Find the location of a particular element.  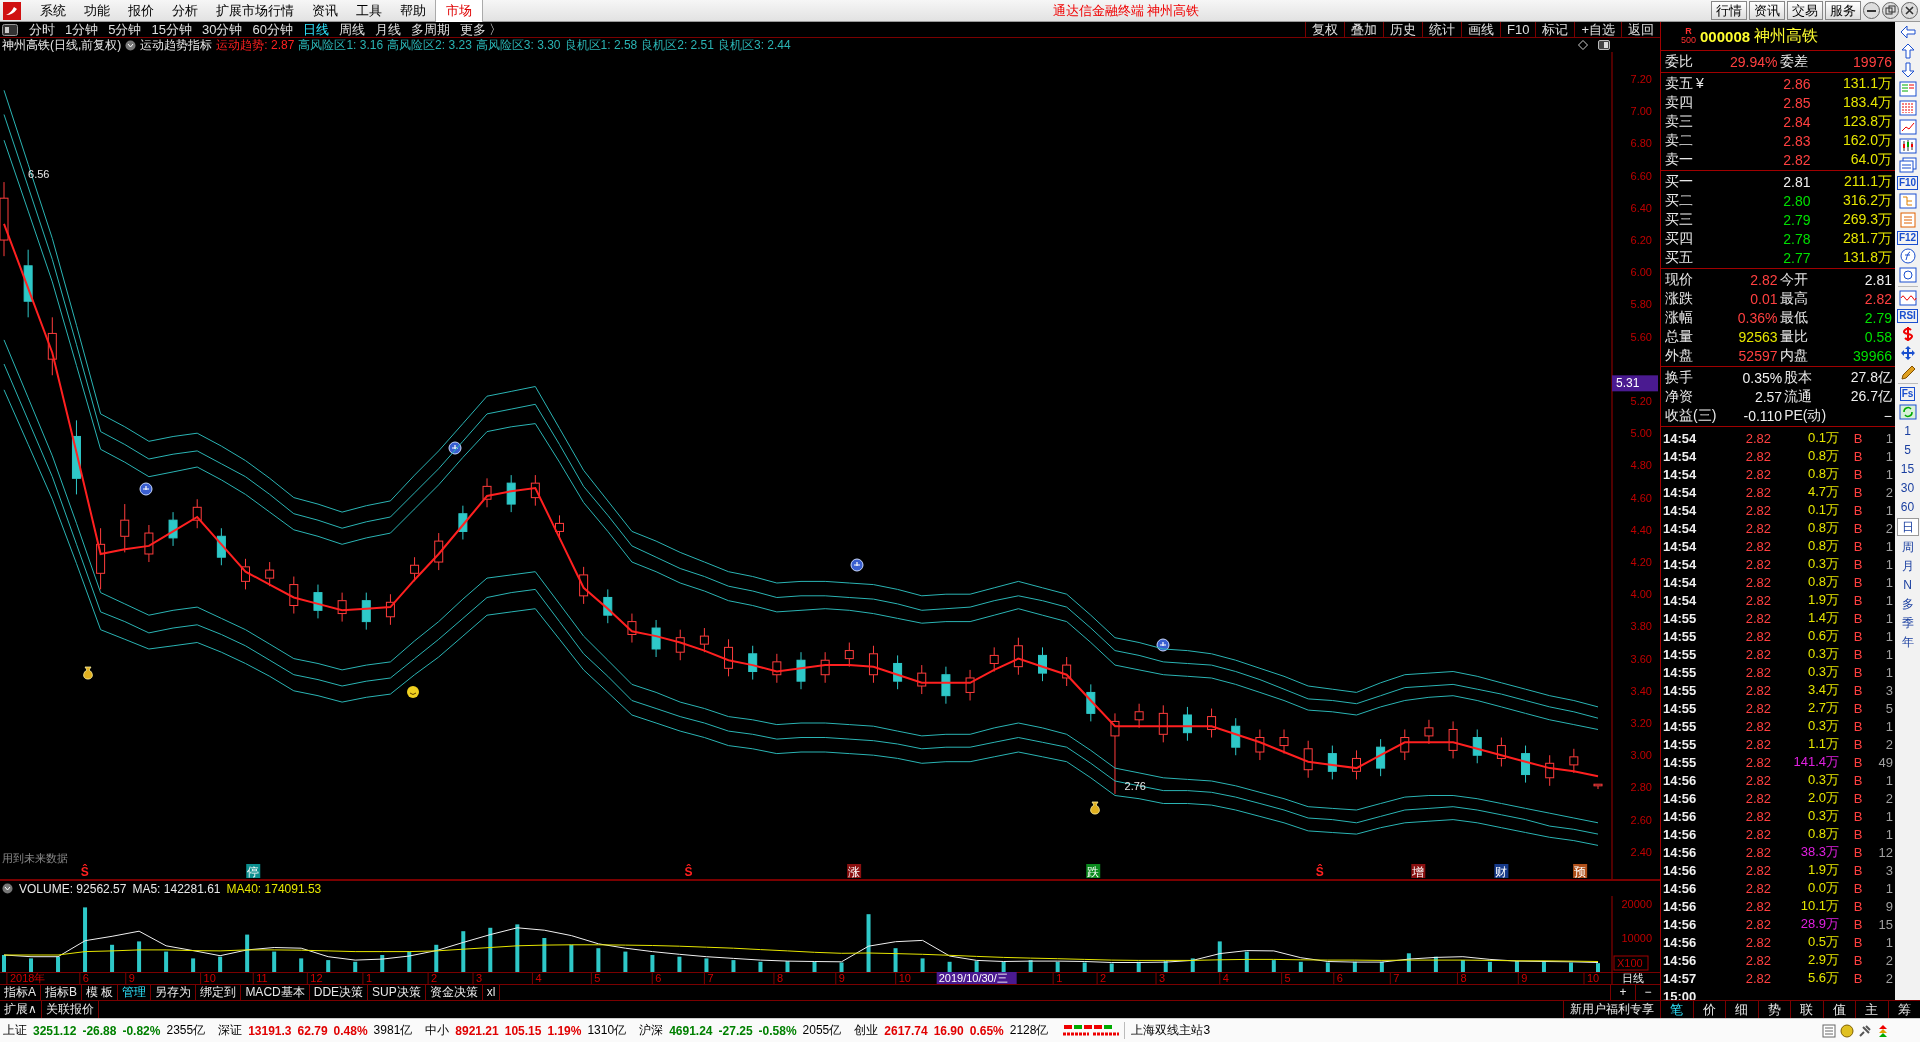

chart-tool-button: +自选 is located at coordinates (1597, 29).